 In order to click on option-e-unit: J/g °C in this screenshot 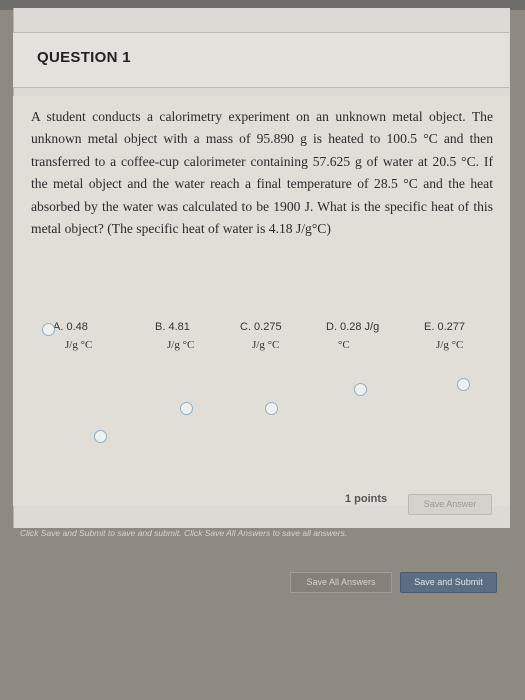, I will do `click(450, 345)`.